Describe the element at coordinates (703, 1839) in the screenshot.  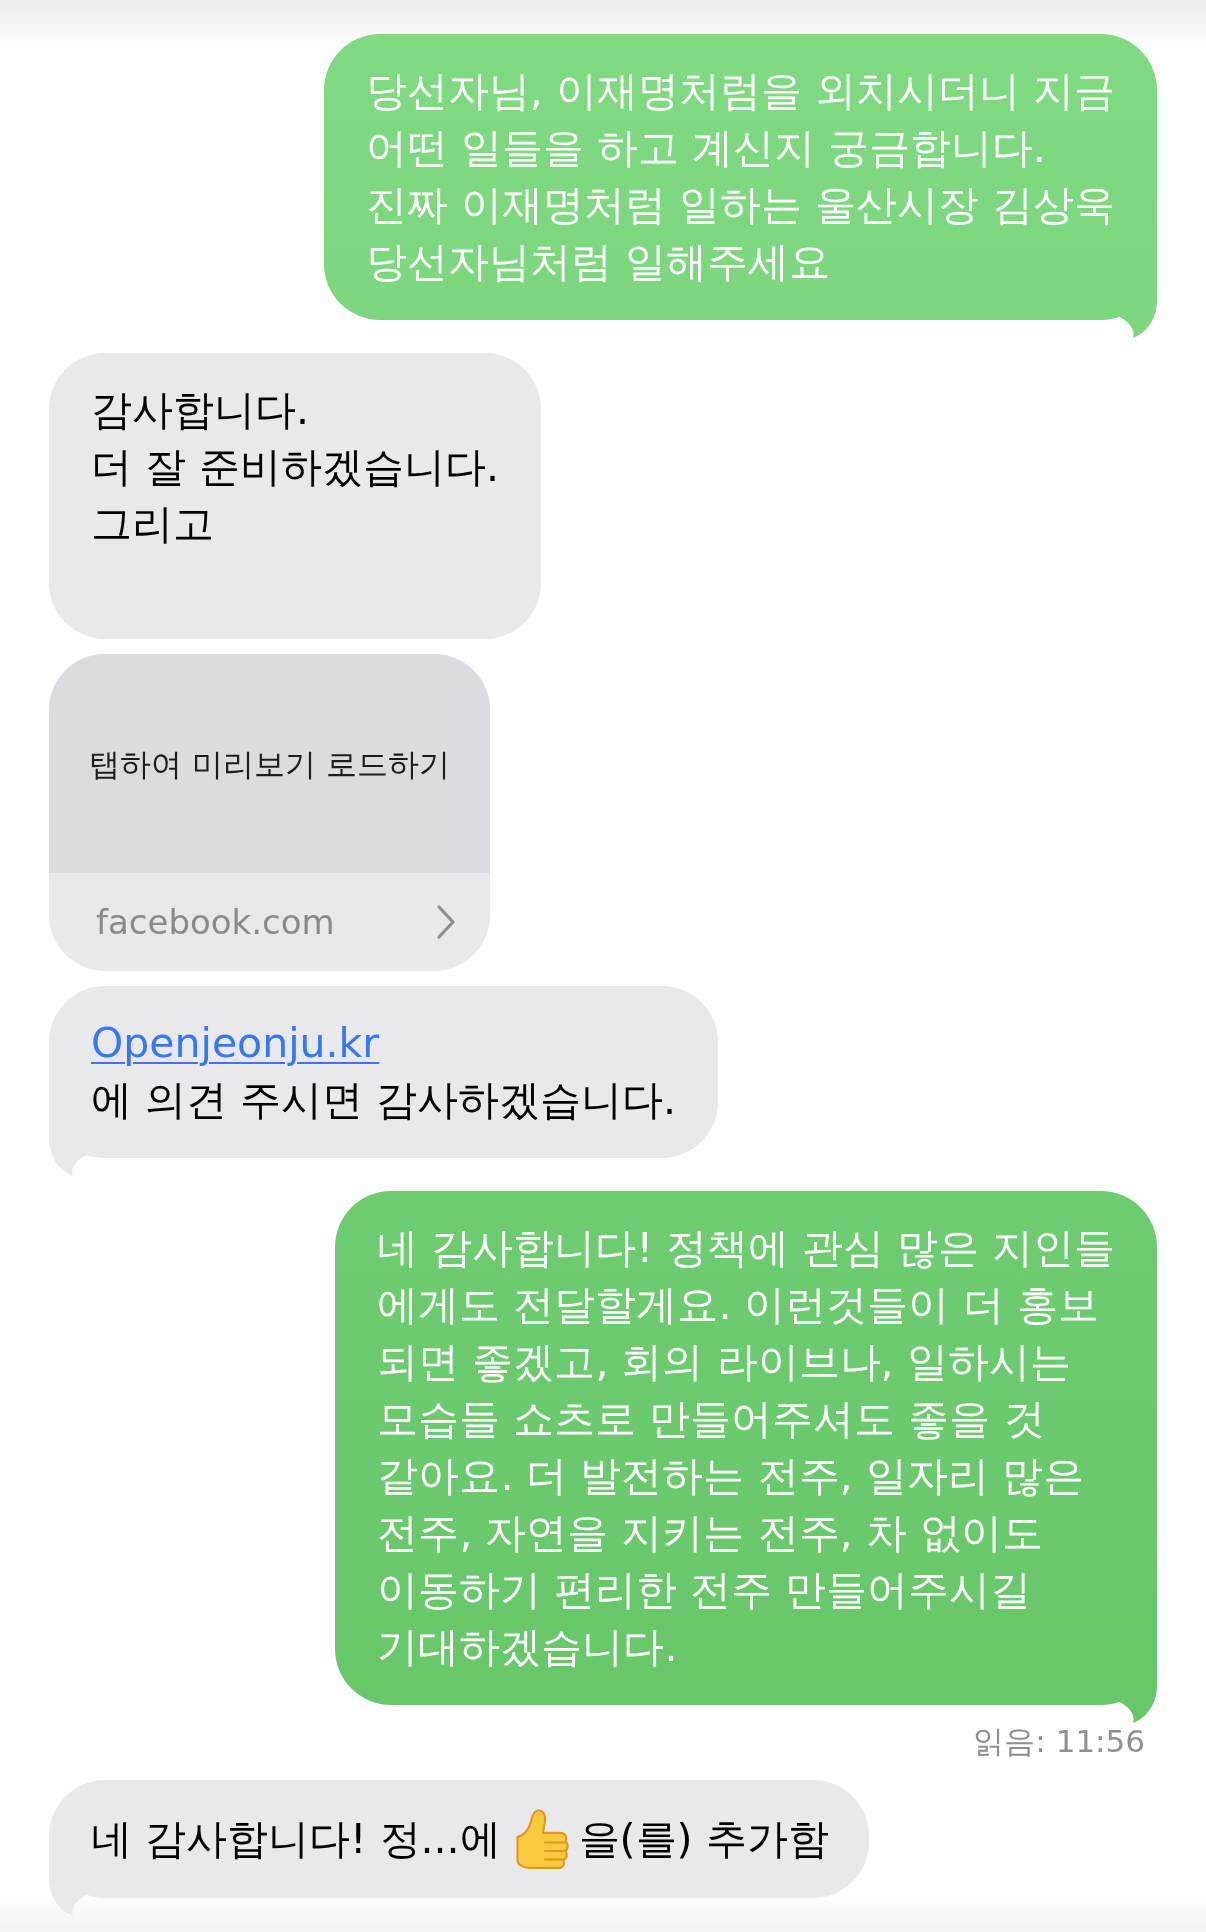
I see `reaction-text: 을(를) 추가함` at that location.